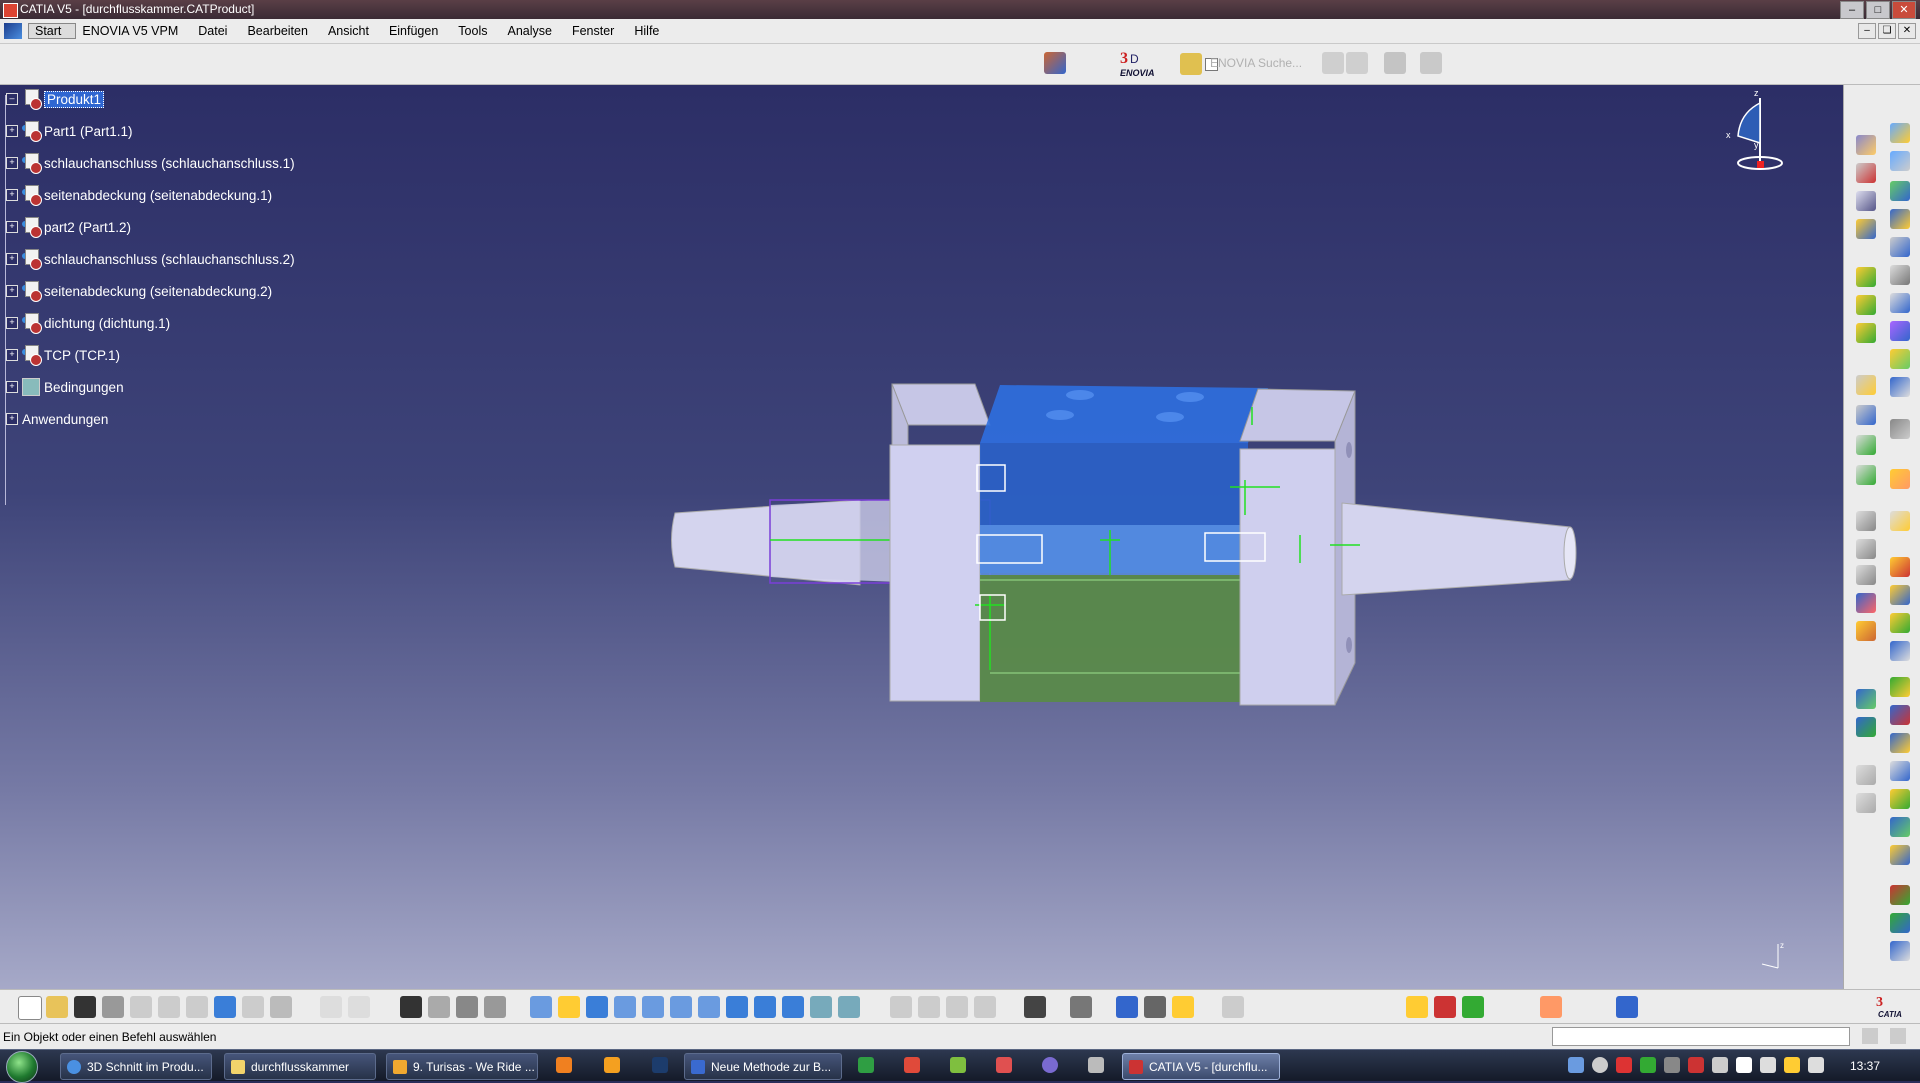 The width and height of the screenshot is (1920, 1083). What do you see at coordinates (84, 387) in the screenshot?
I see `tree-item-label: Bedingungen` at bounding box center [84, 387].